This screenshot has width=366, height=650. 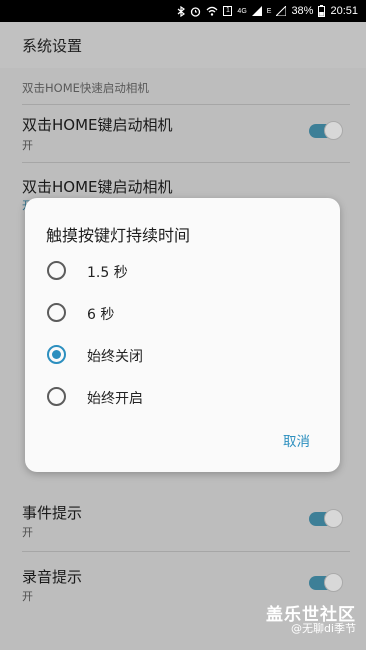 What do you see at coordinates (115, 357) in the screenshot?
I see `option-label: 始终关闭` at bounding box center [115, 357].